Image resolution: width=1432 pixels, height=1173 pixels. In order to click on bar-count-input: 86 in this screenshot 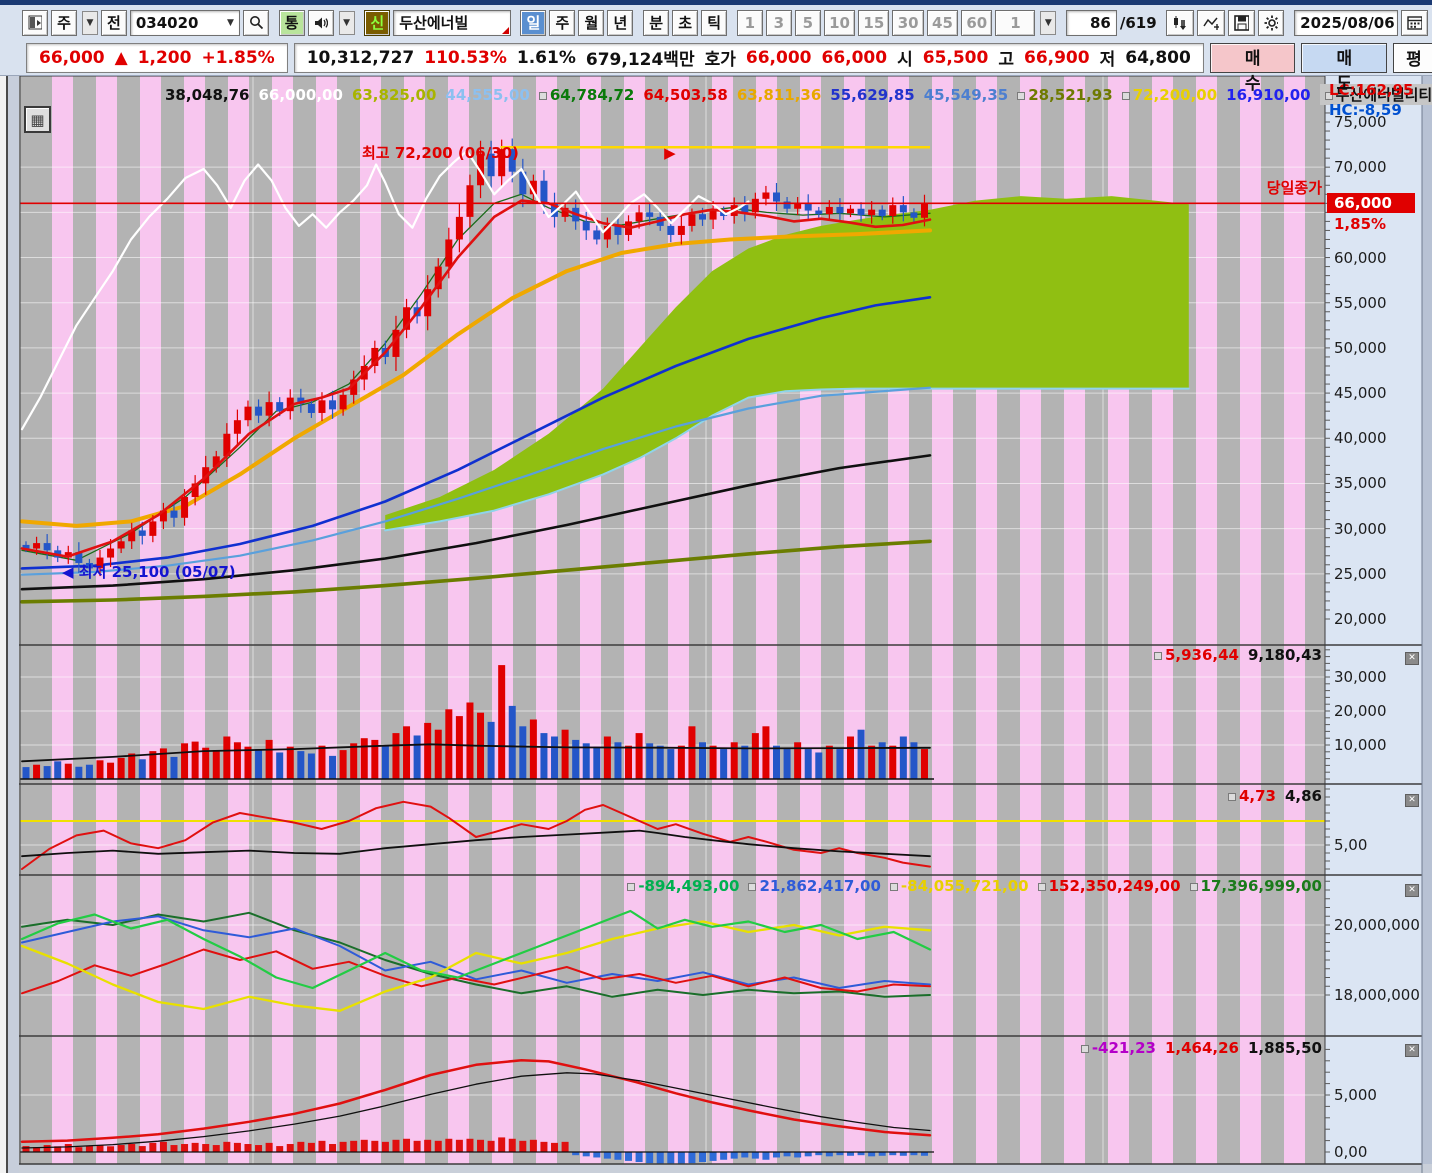, I will do `click(1091, 22)`.